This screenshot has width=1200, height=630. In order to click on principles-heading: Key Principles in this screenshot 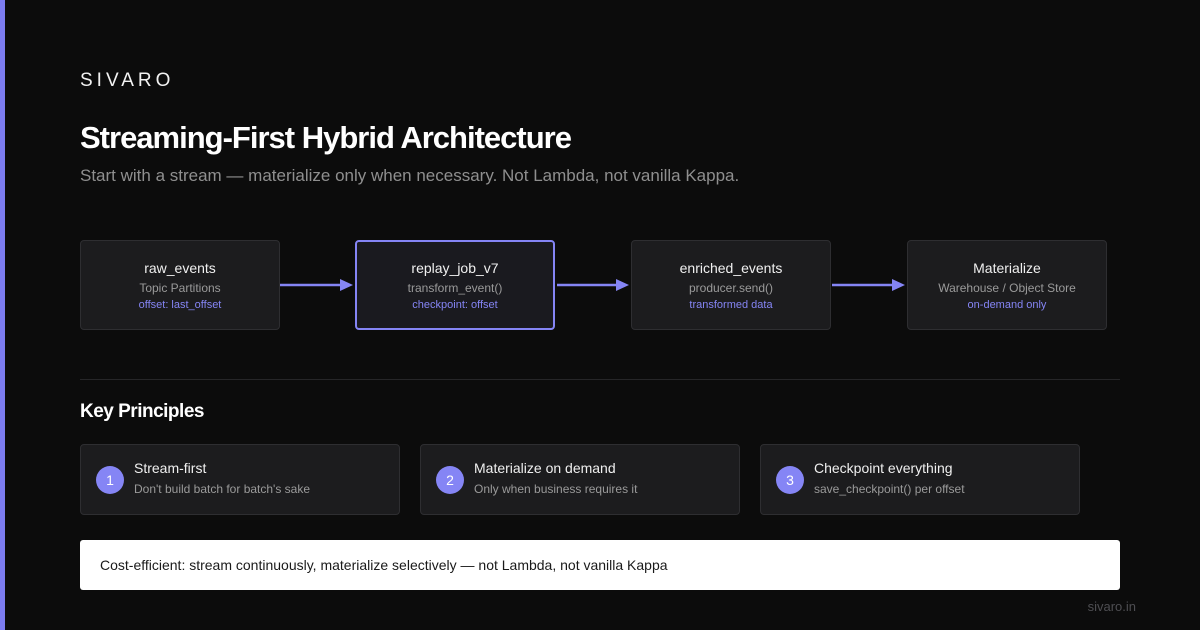, I will do `click(142, 411)`.